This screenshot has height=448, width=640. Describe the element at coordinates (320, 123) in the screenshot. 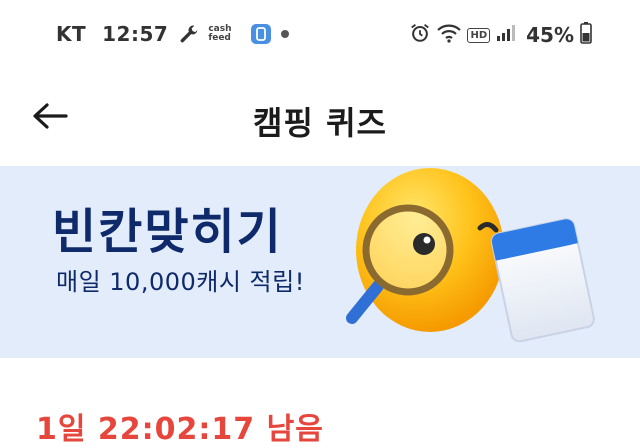

I see `page-title: 캠핑 퀴즈` at that location.